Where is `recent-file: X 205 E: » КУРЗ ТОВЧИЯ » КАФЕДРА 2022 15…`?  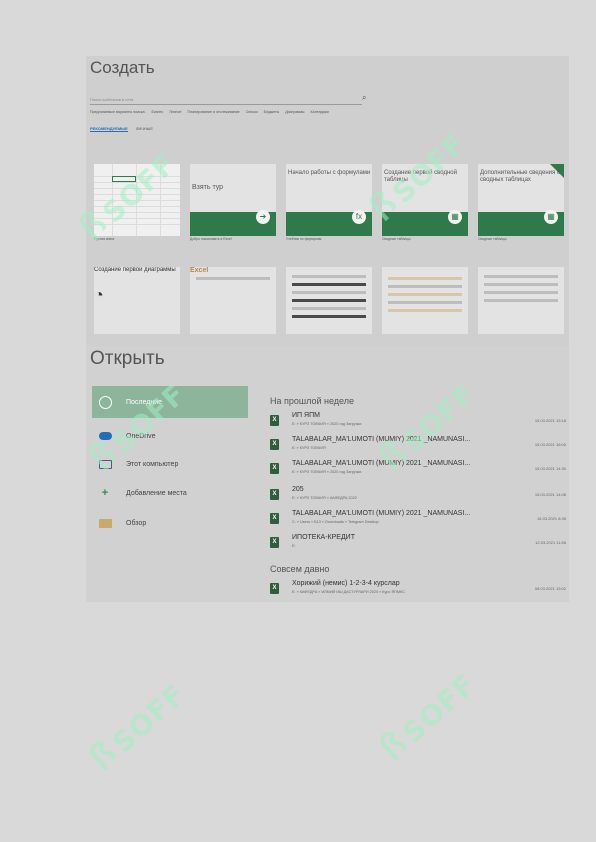 recent-file: X 205 E: » КУРЗ ТОВЧИЯ » КАФЕДРА 2022 15… is located at coordinates (418, 496).